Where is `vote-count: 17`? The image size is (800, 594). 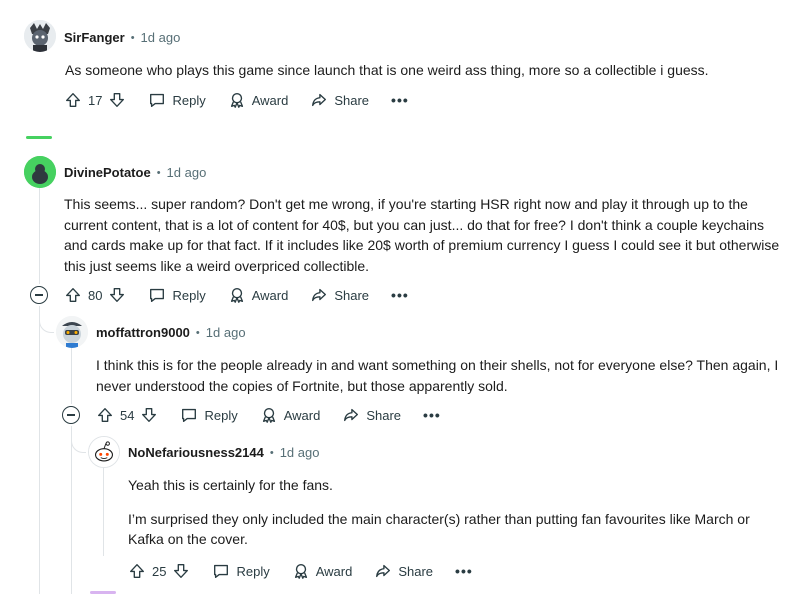
vote-count: 17 is located at coordinates (95, 100).